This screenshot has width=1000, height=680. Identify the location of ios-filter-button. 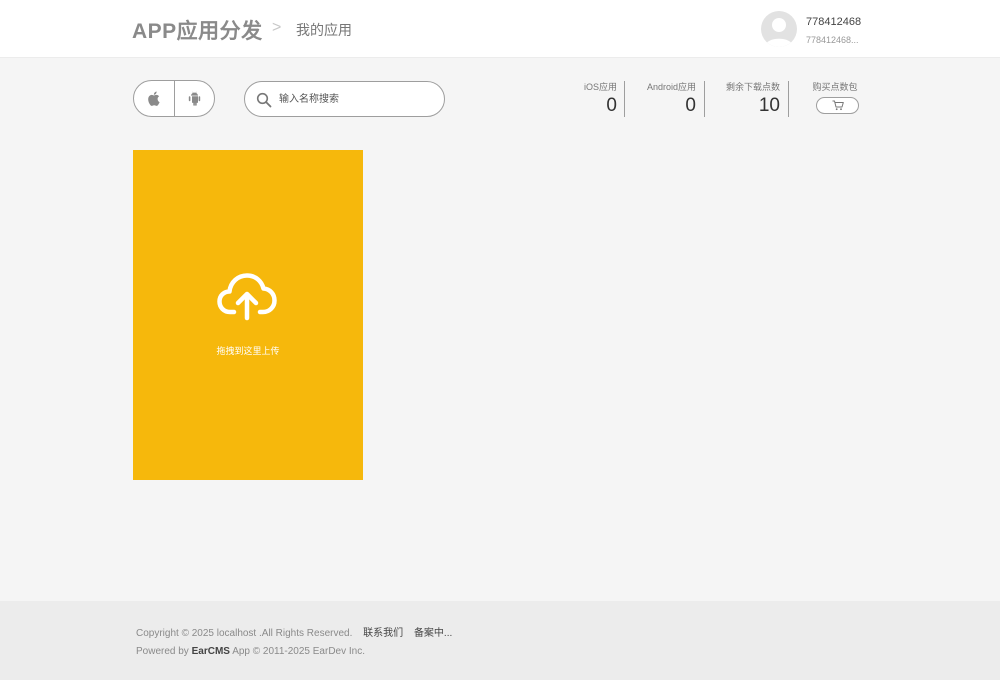
(154, 98).